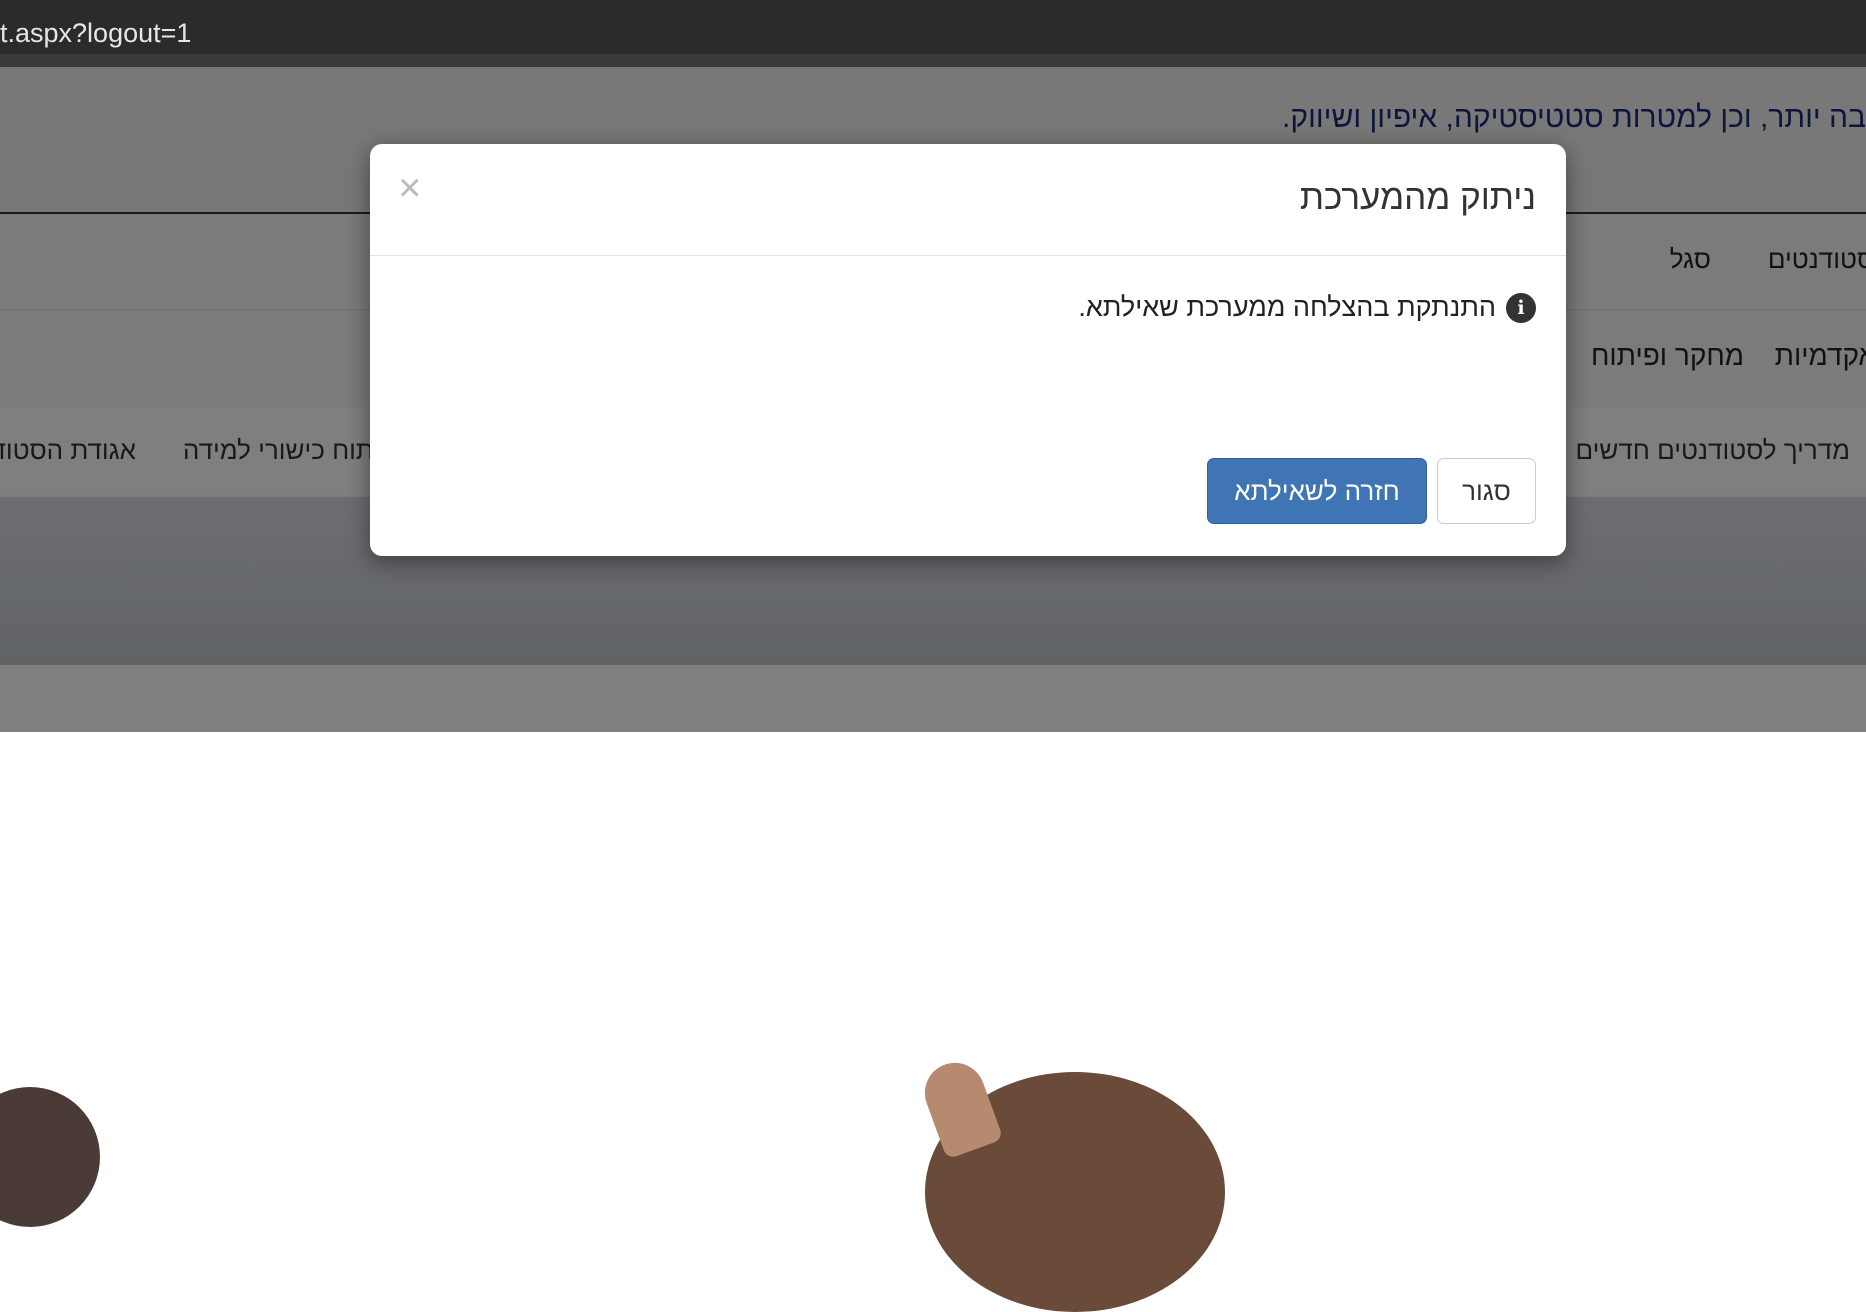  I want to click on dialog-message: i התנתקת בהצלחה ממערכת שאילתא., so click(1307, 307).